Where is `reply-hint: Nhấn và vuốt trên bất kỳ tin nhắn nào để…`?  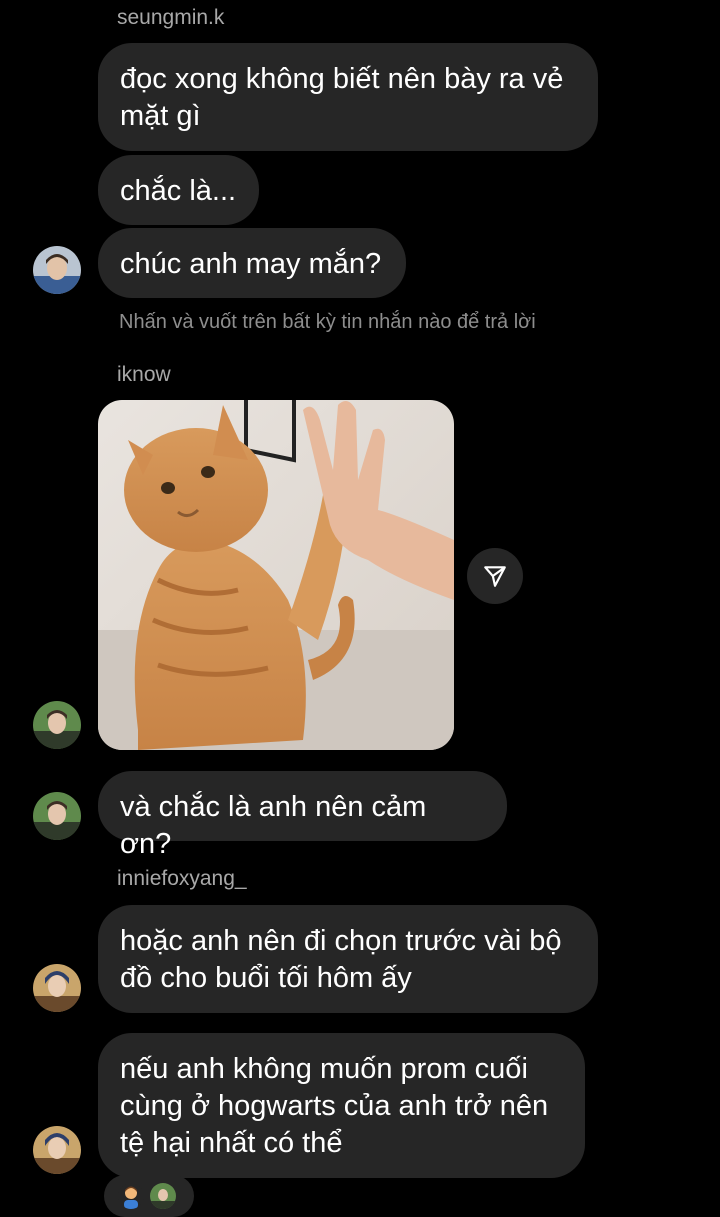 reply-hint: Nhấn và vuốt trên bất kỳ tin nhắn nào để… is located at coordinates (327, 322).